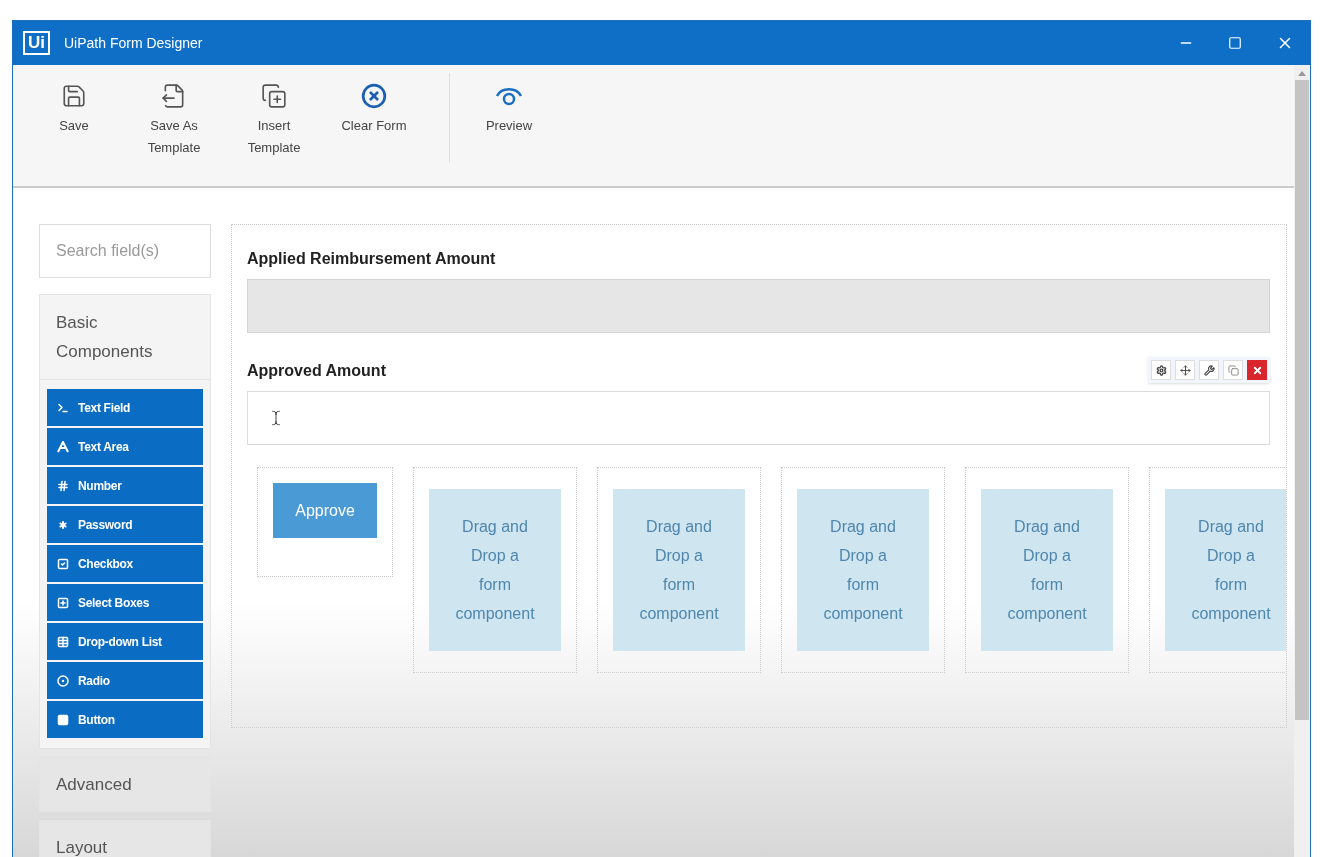 This screenshot has width=1327, height=857. I want to click on move-icon, so click(1185, 370).